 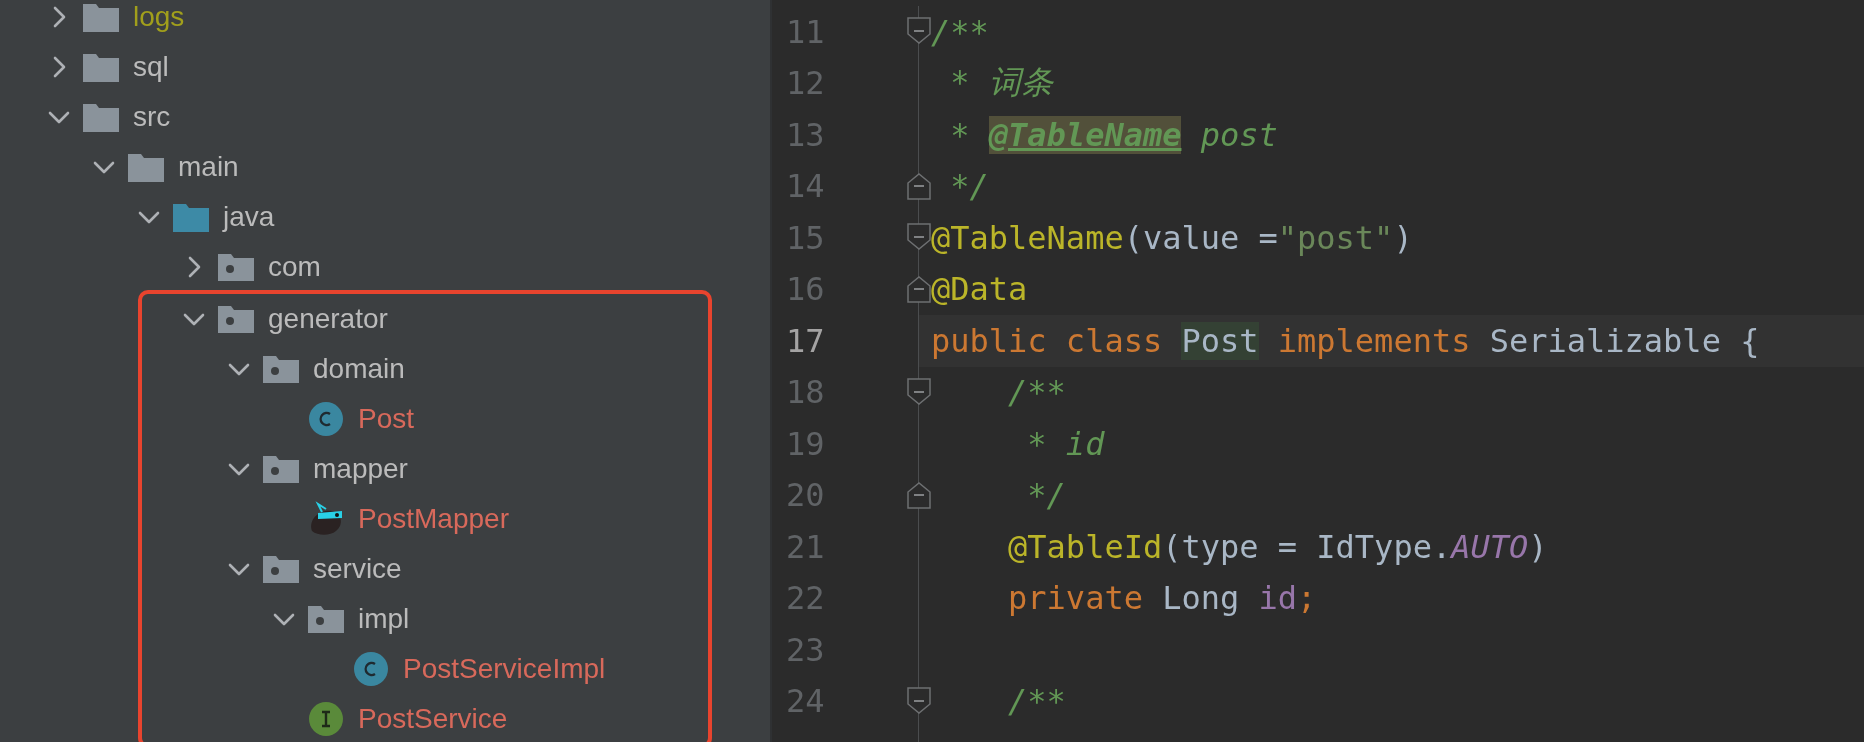 I want to click on tree-item-label: PostService, so click(x=432, y=719).